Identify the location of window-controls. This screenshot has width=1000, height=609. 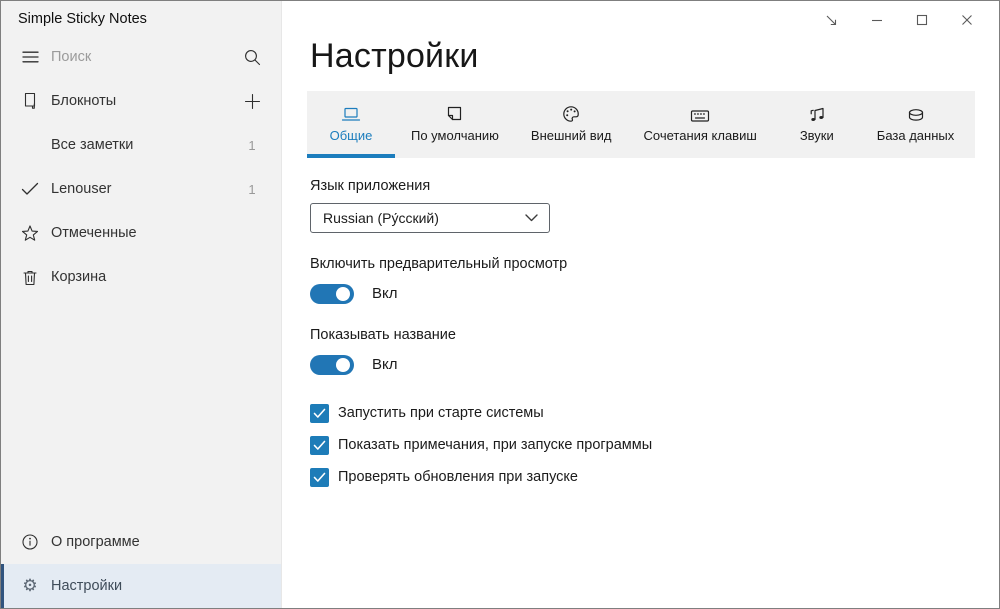
(899, 20).